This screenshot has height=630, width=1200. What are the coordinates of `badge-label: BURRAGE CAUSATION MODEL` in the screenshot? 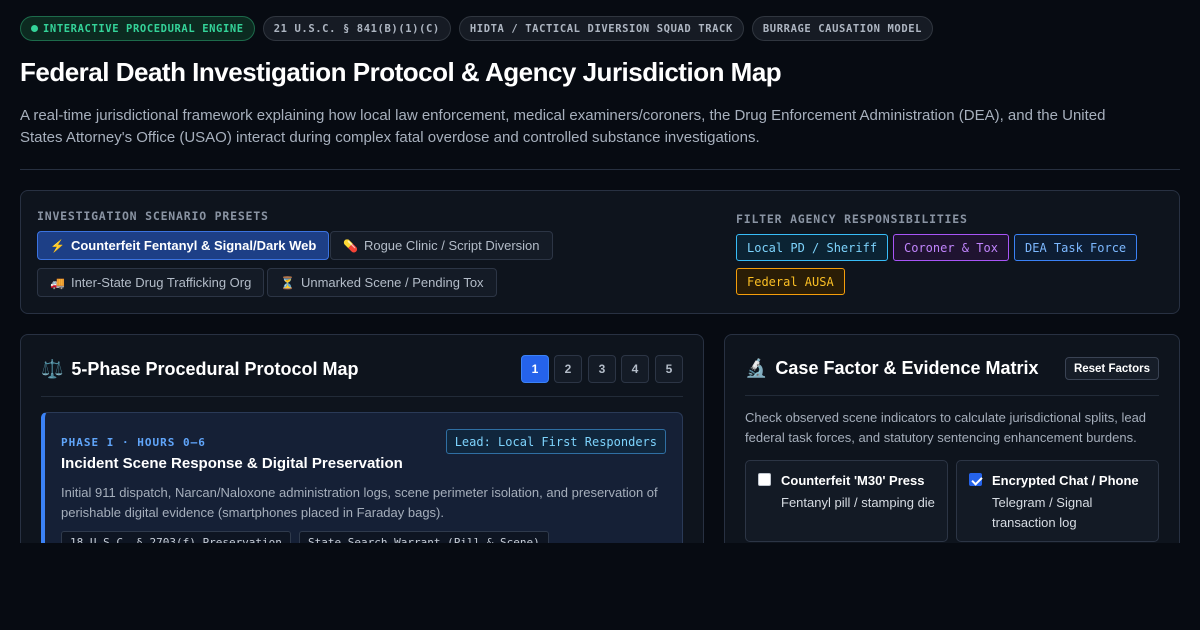 It's located at (842, 28).